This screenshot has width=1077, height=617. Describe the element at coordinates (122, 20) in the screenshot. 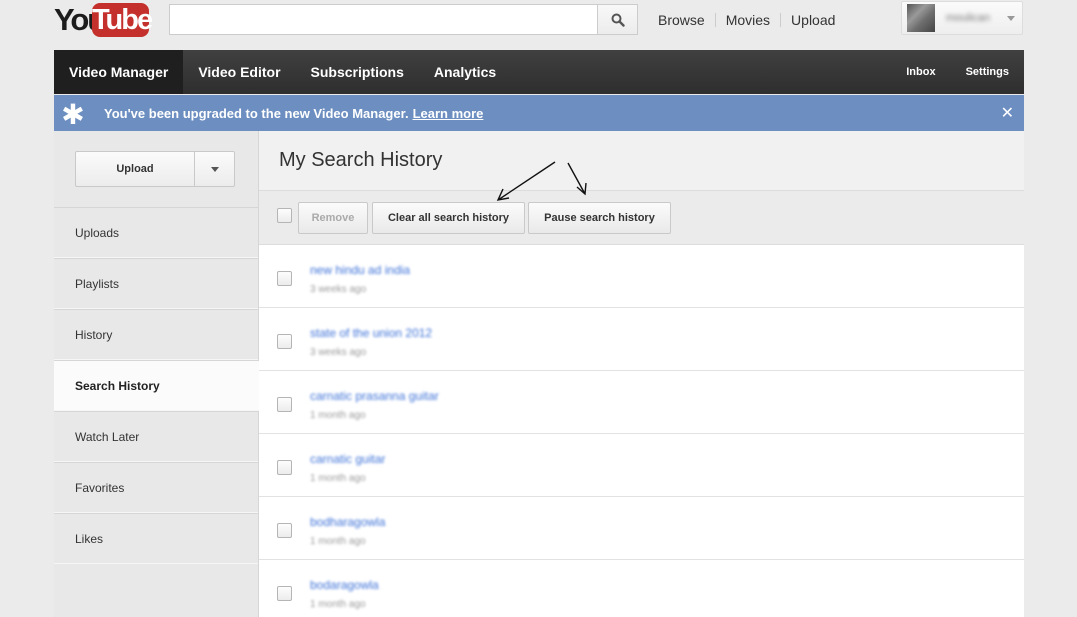

I see `logo-text-tube: Tube` at that location.